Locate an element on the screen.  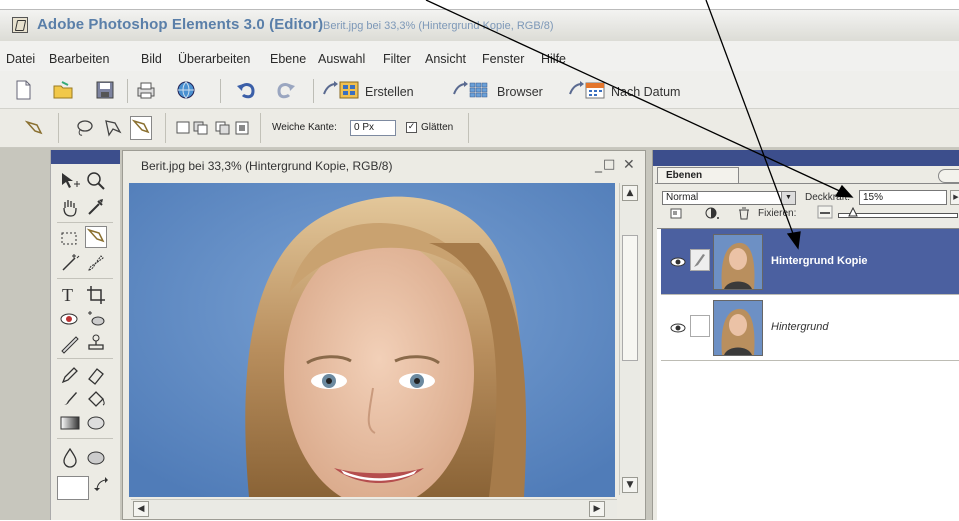
browser-button: Browser is located at coordinates (520, 92).